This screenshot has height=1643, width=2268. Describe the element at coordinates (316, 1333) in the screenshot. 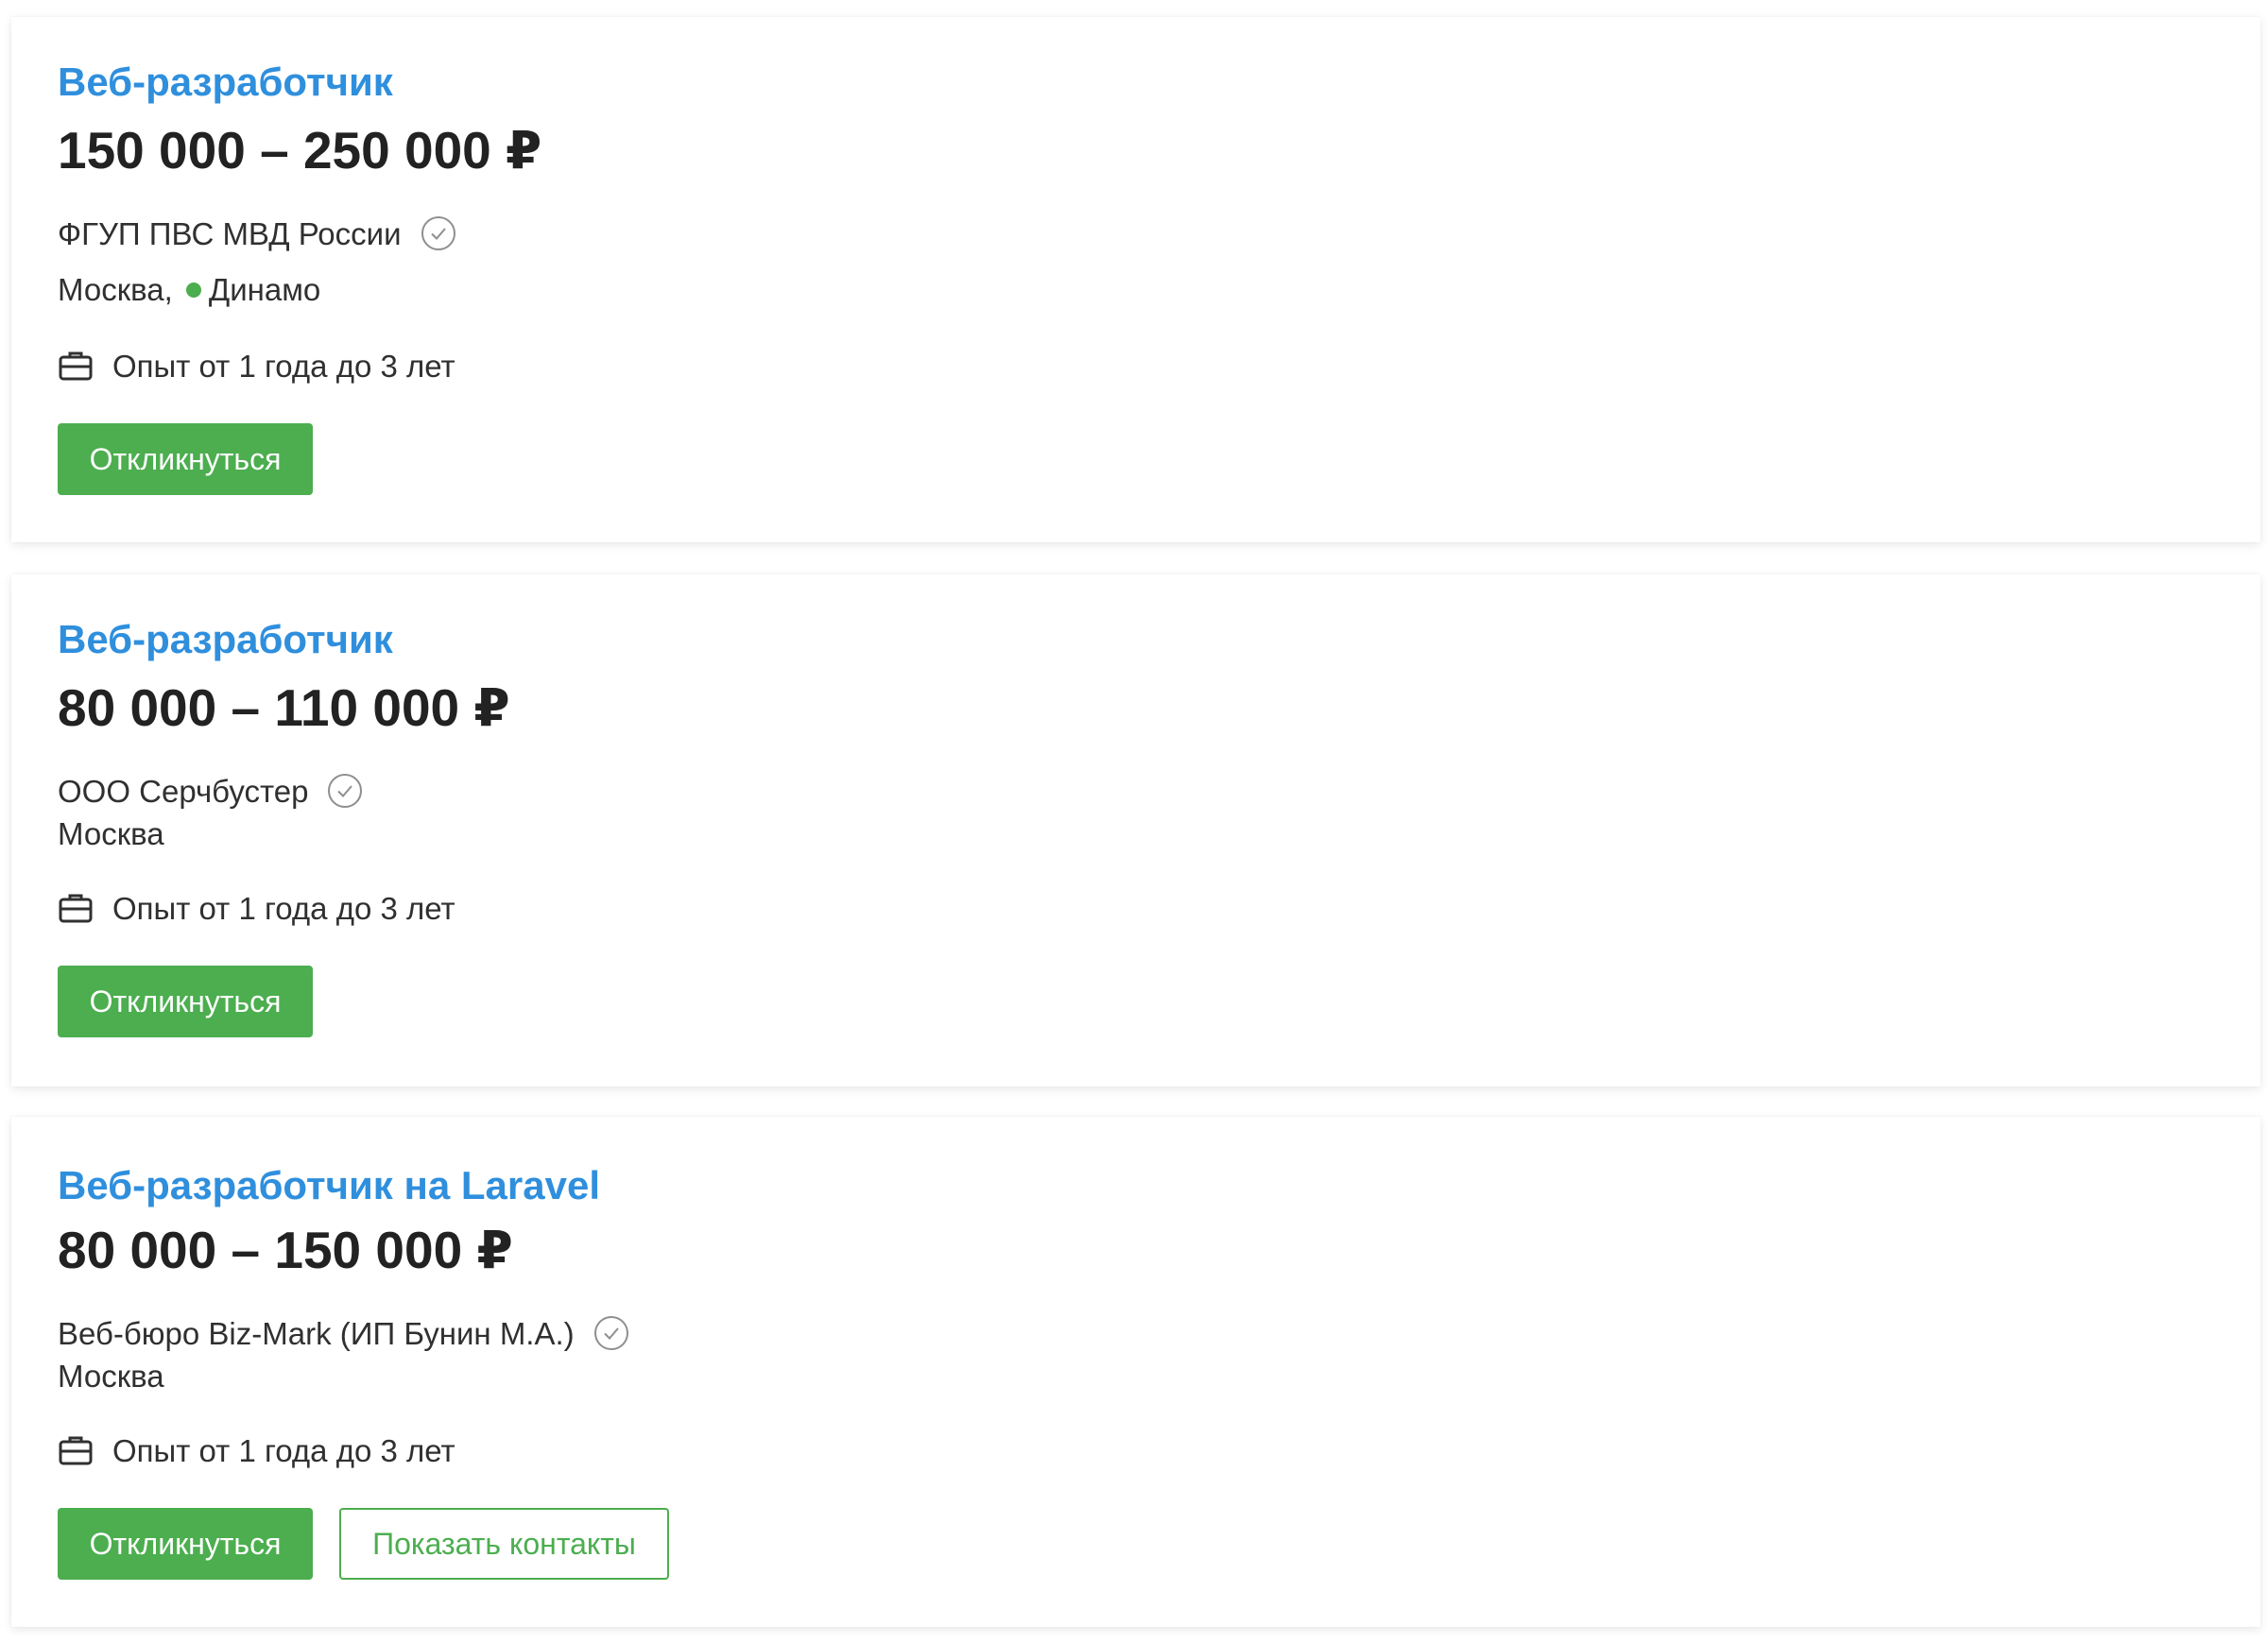

I see `company-name-link: Веб-бюро Biz-Mark (ИП Бунин М.А.)` at that location.